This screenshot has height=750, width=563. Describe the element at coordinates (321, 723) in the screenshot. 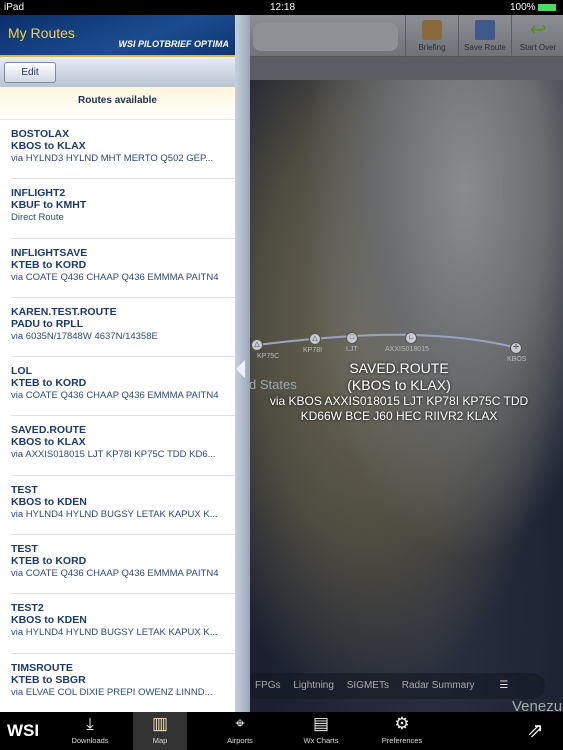

I see `charts-icon: ▤` at that location.